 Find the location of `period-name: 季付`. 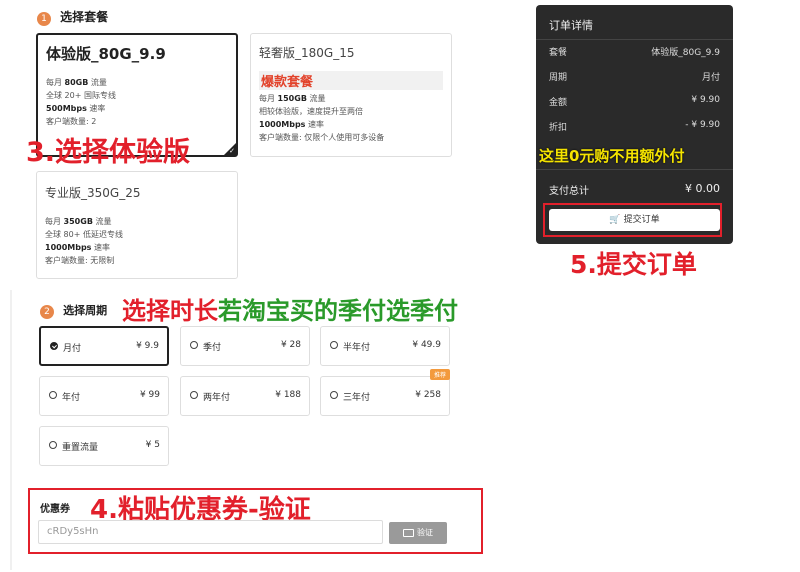

period-name: 季付 is located at coordinates (212, 348).